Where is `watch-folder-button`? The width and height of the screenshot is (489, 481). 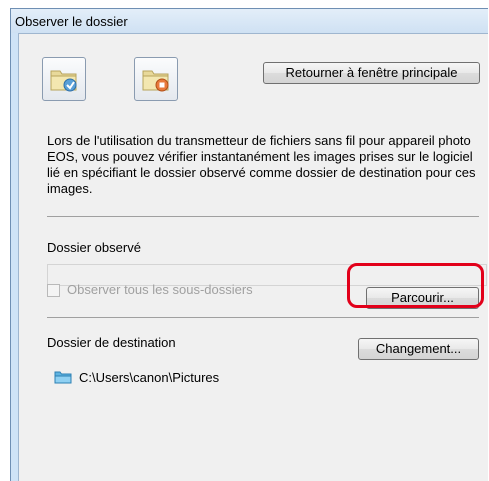 watch-folder-button is located at coordinates (64, 79).